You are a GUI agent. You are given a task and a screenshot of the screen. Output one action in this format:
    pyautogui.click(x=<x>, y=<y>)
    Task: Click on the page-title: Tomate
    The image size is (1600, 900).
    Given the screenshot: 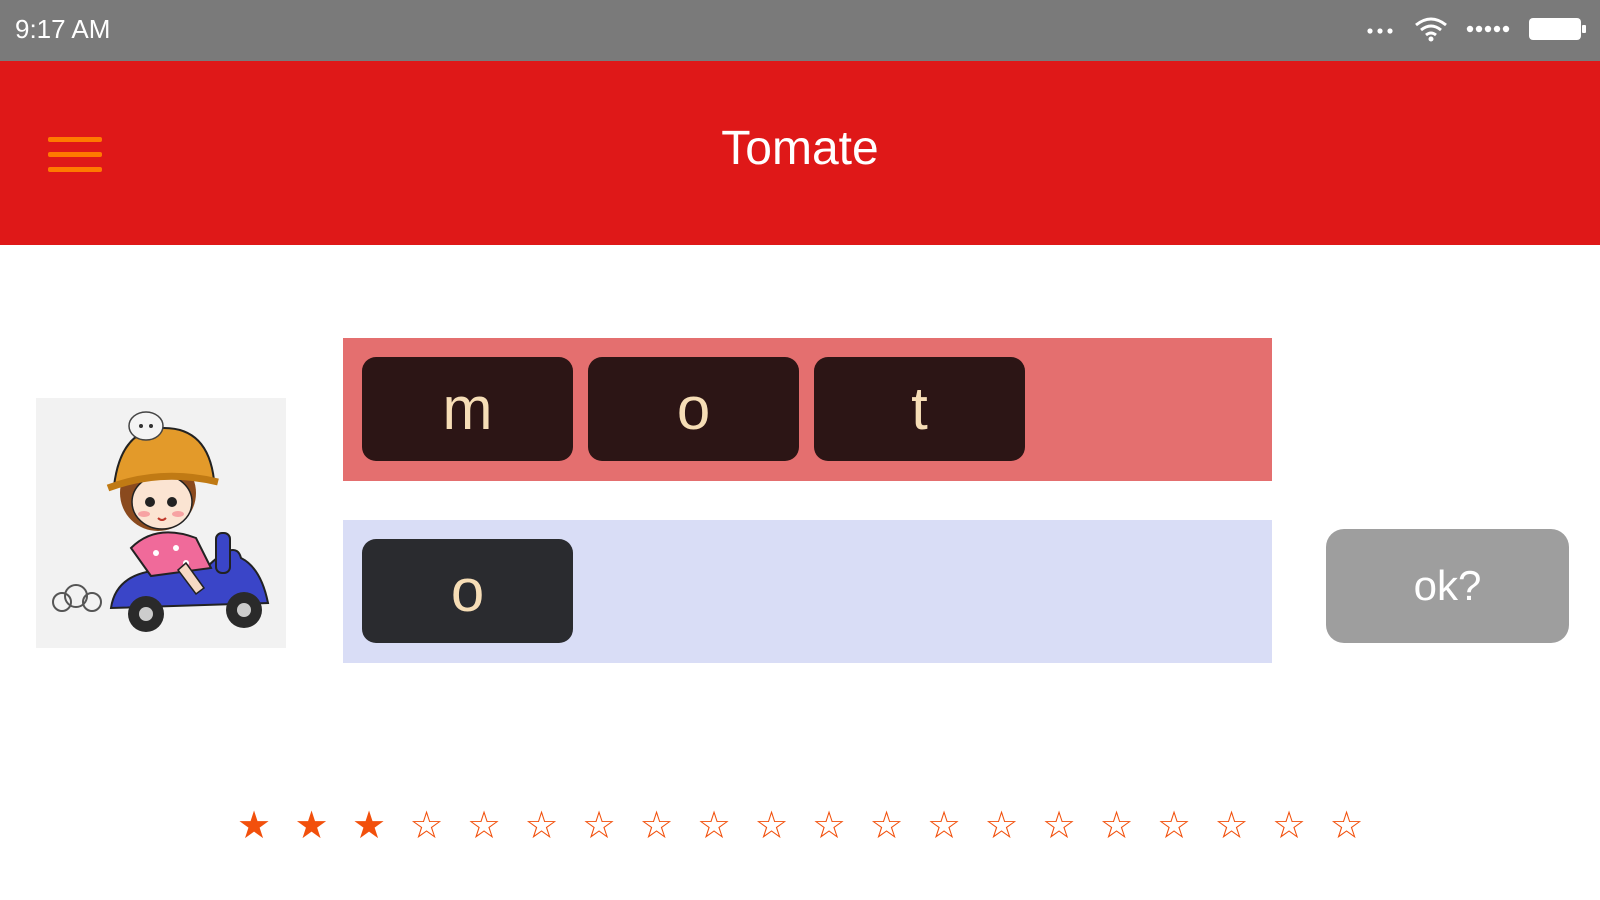 What is the action you would take?
    pyautogui.click(x=800, y=148)
    